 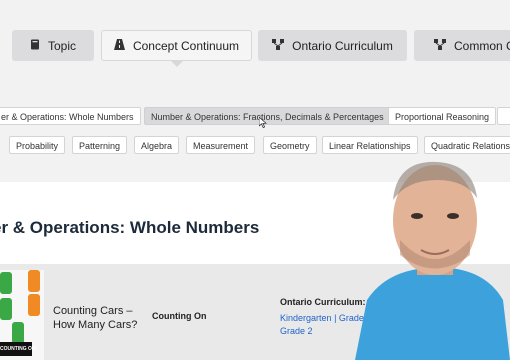 I want to click on resource-concept: Counting On, so click(x=179, y=316).